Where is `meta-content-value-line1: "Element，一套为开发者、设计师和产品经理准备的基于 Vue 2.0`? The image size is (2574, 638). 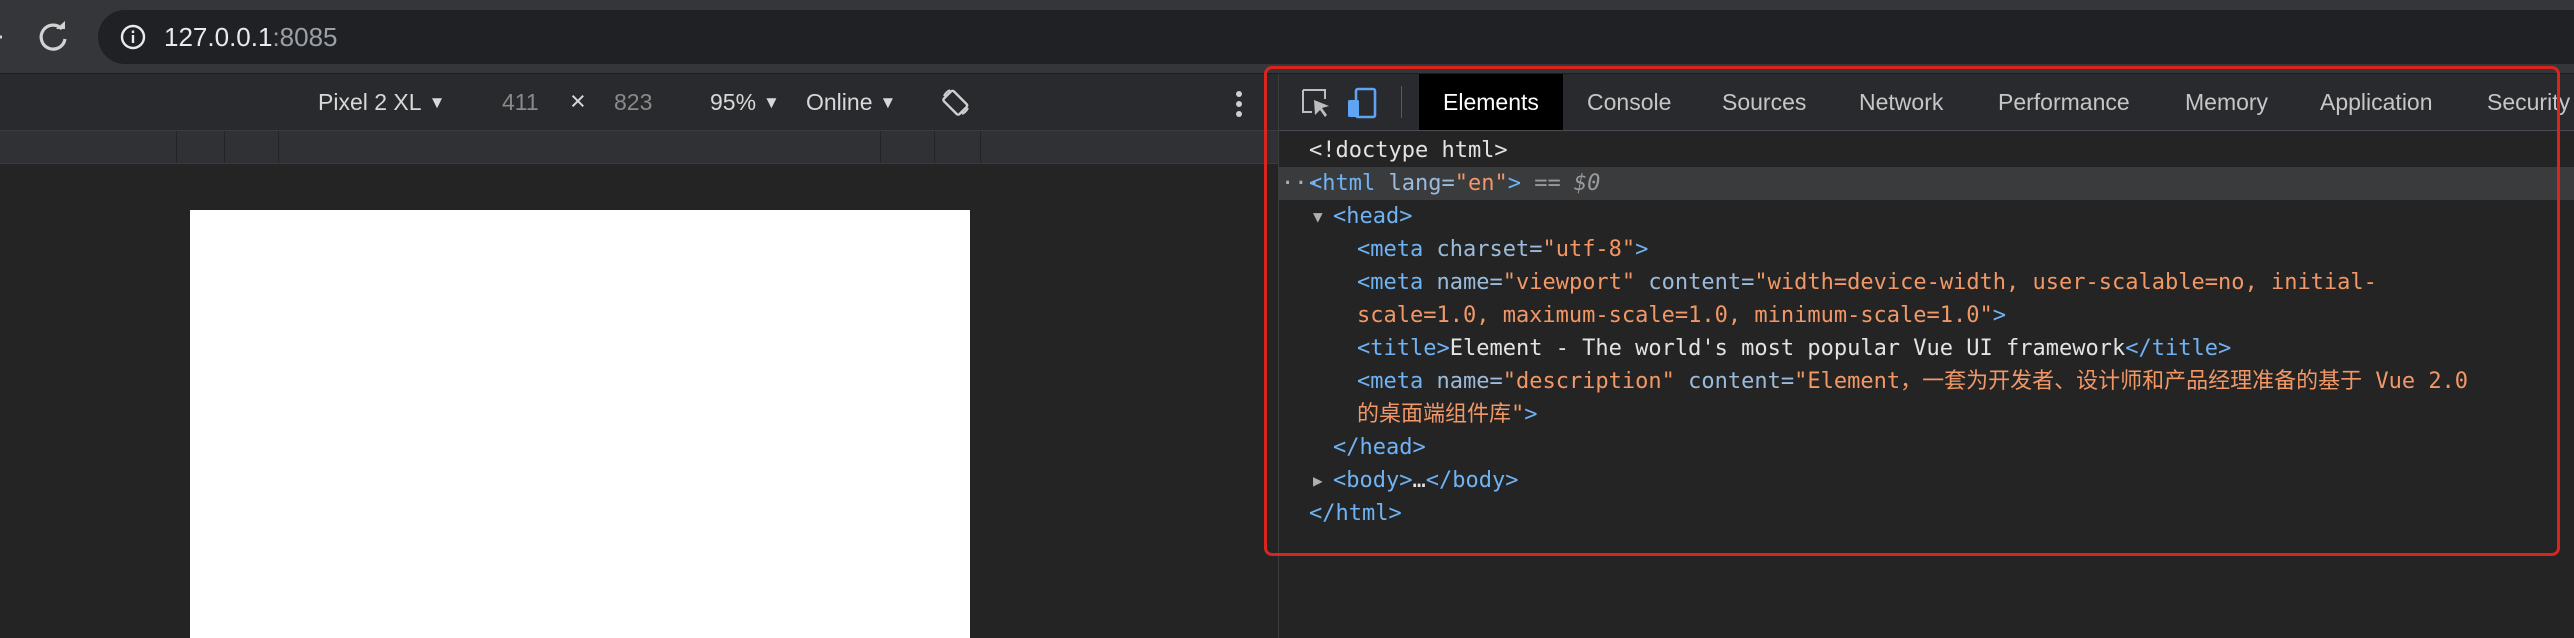
meta-content-value-line1: "Element，一套为开发者、设计师和产品经理准备的基于 Vue 2.0 is located at coordinates (2131, 381).